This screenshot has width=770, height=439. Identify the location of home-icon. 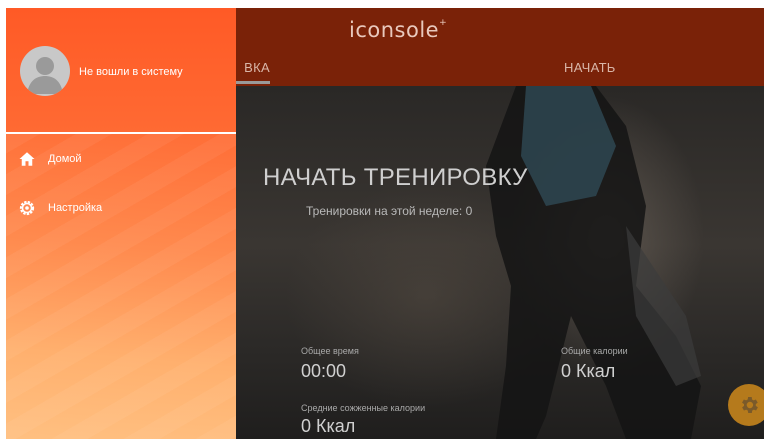
(27, 159).